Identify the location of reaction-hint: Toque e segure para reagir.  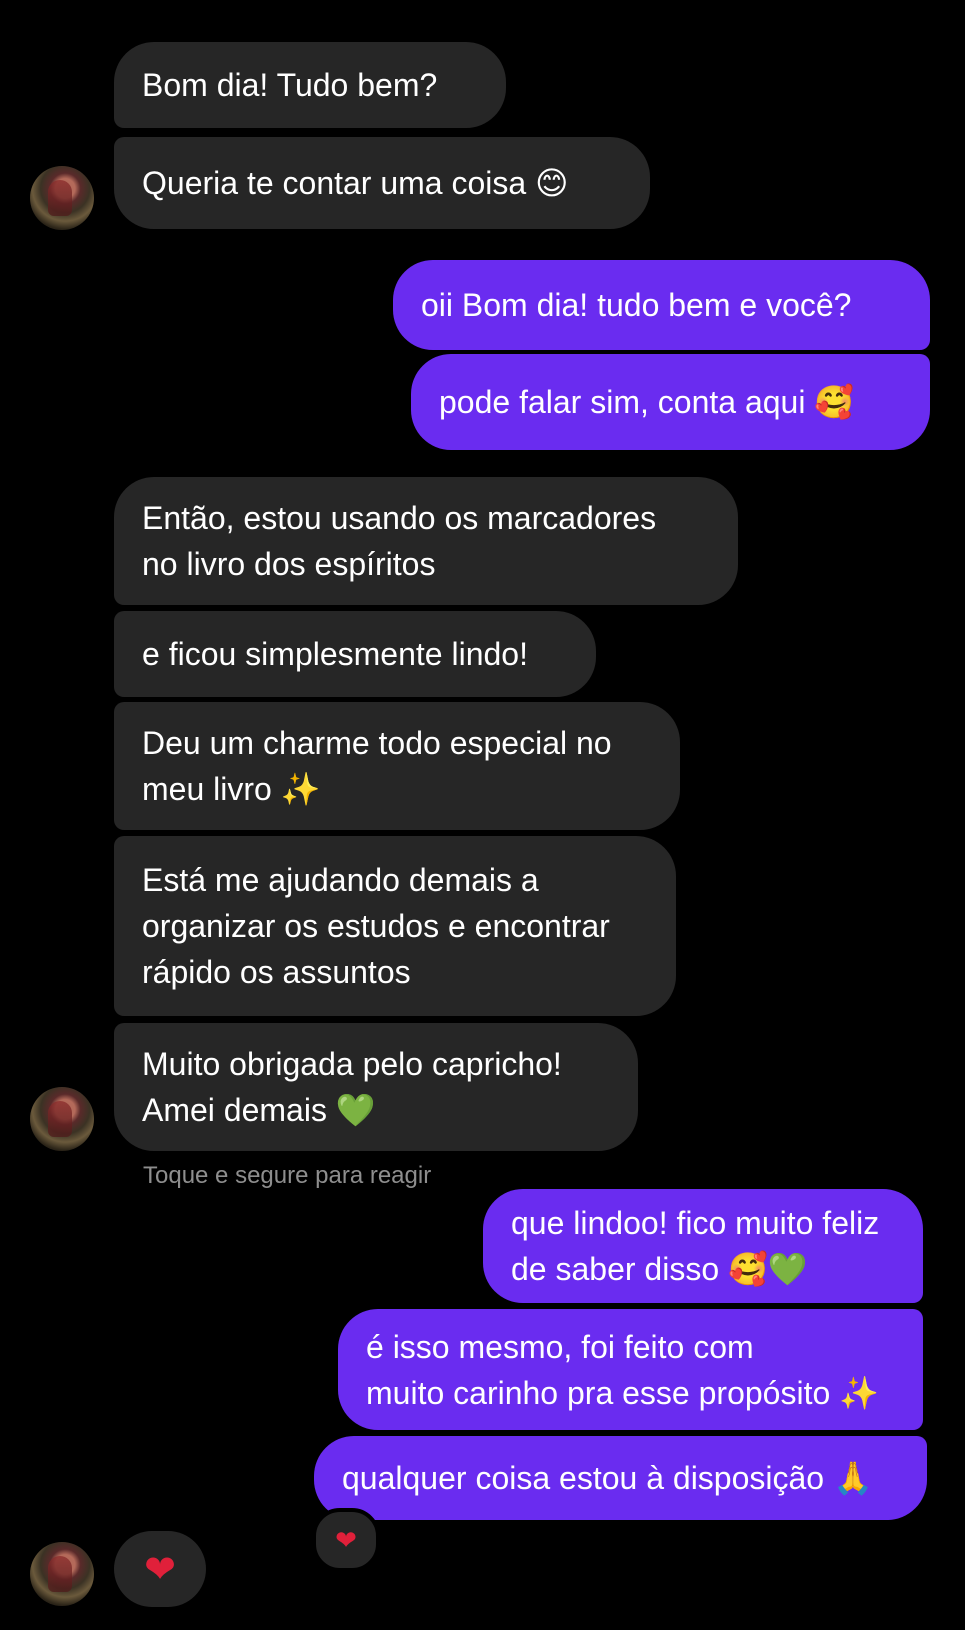
(287, 1175).